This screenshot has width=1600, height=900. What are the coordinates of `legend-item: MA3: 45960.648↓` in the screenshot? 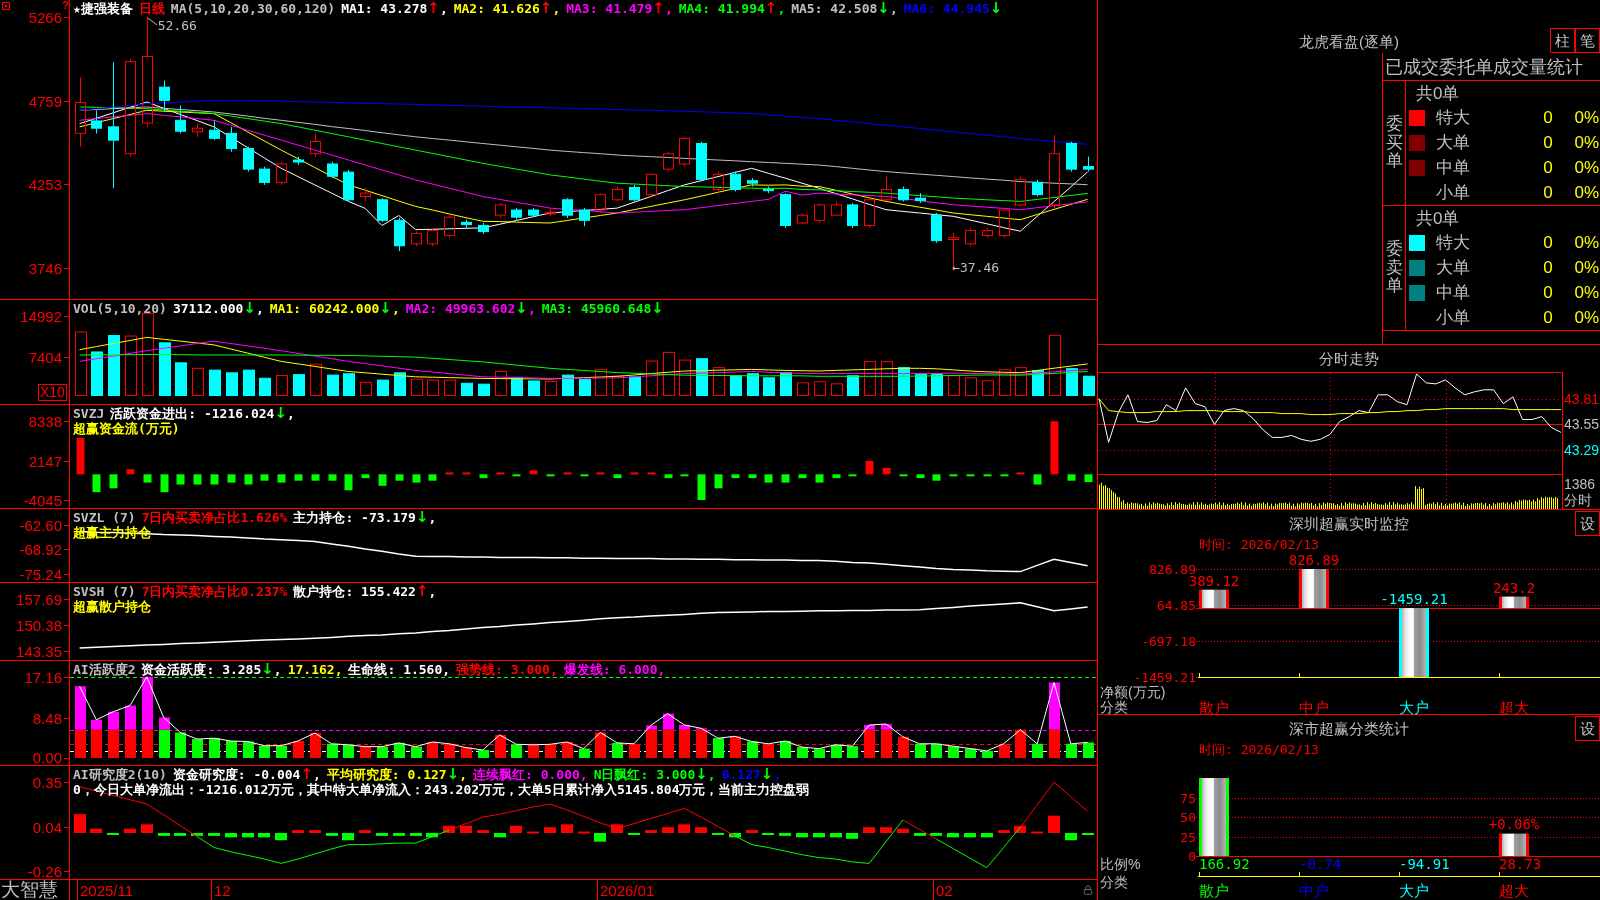 It's located at (602, 308).